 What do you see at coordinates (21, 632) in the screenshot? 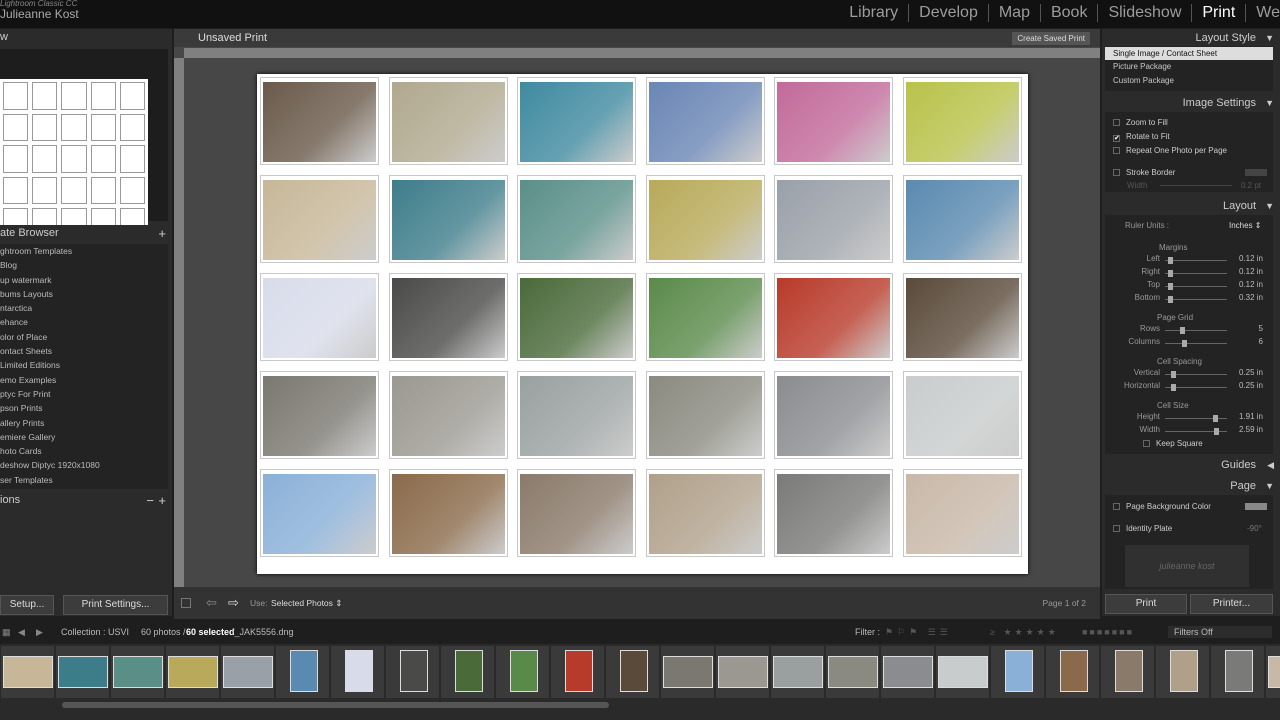
I see `back-arrow-icon: ◀` at bounding box center [21, 632].